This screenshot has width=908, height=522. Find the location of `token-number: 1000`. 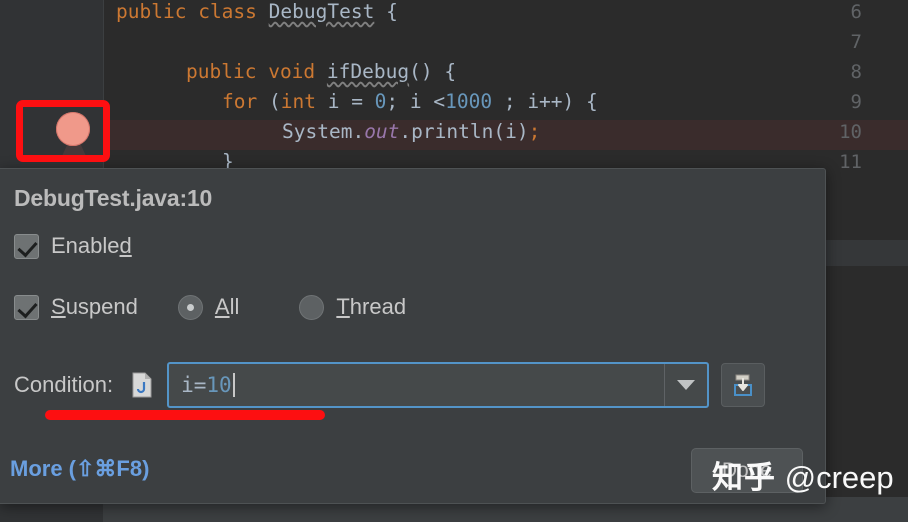

token-number: 1000 is located at coordinates (469, 101).